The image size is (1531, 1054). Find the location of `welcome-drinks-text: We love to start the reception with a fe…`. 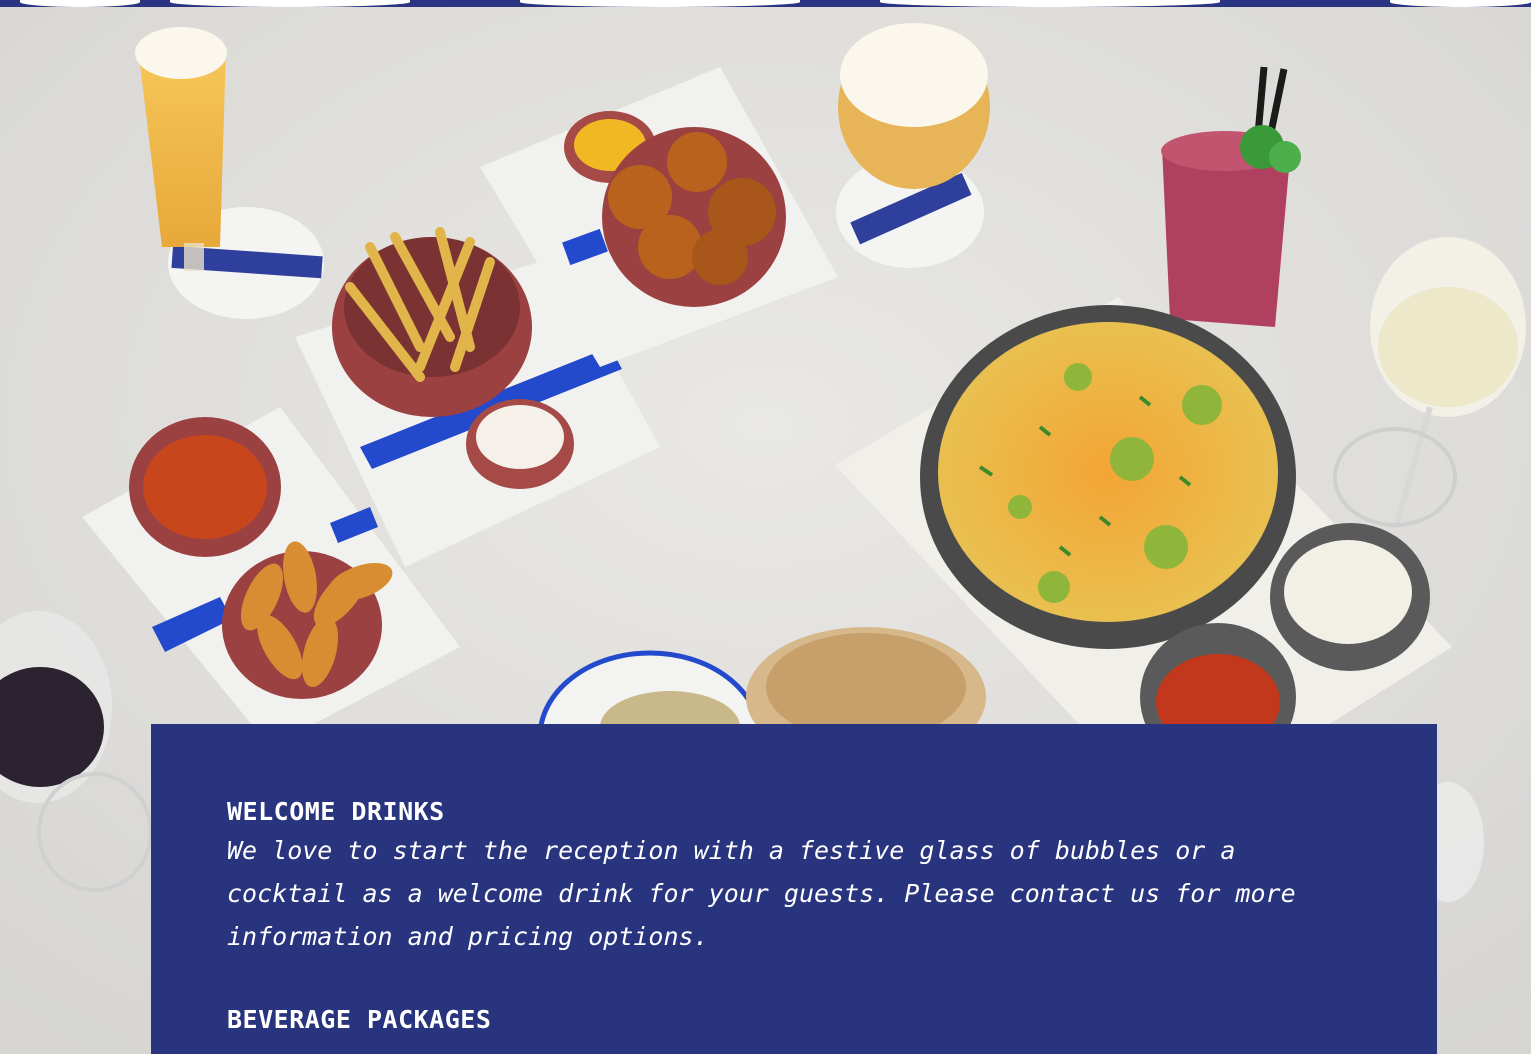

welcome-drinks-text: We love to start the reception with a fe… is located at coordinates (761, 893).